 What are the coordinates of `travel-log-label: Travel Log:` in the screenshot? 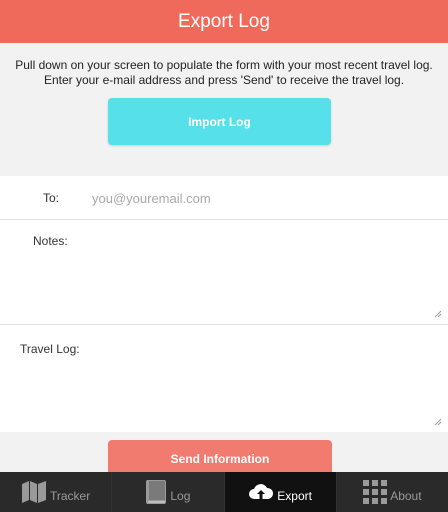 It's located at (50, 349).